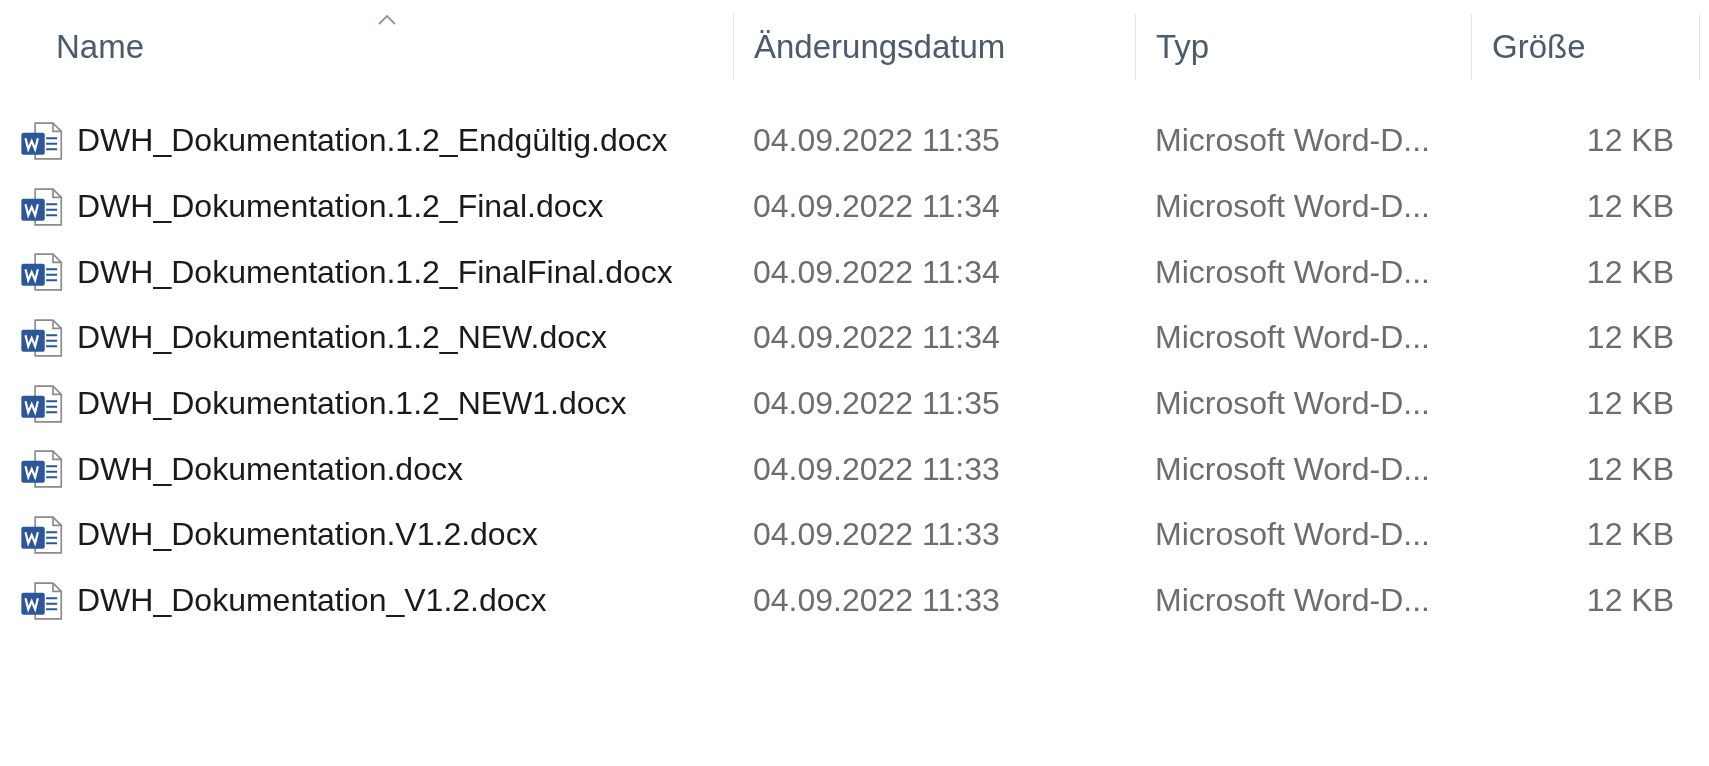  Describe the element at coordinates (352, 404) in the screenshot. I see `file-name-text: DWH_Dokumentation.1.2_NEW1.docx` at that location.